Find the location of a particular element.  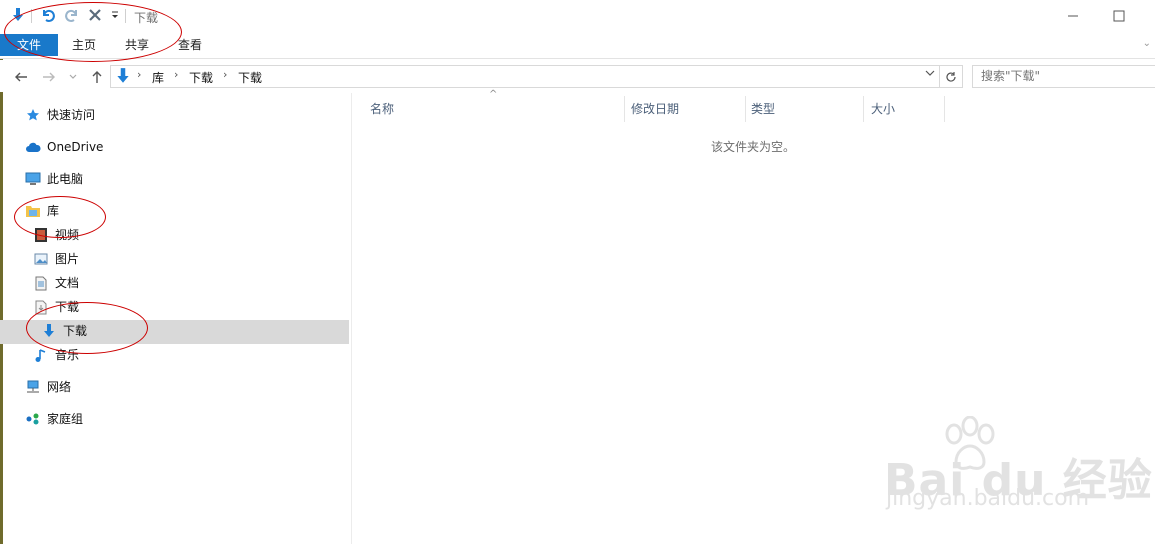

column-header-size: 大小 is located at coordinates (905, 109).